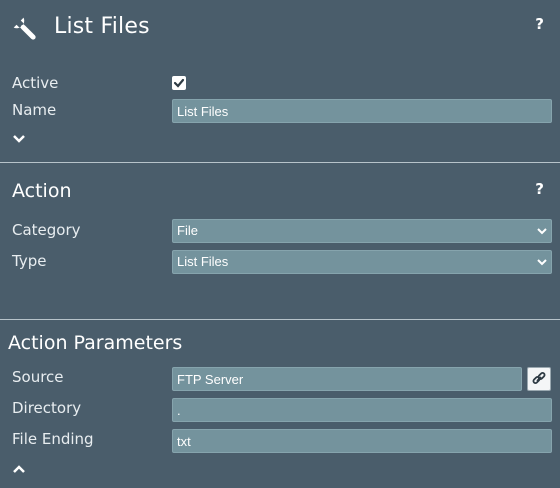  Describe the element at coordinates (34, 110) in the screenshot. I see `name-label: Name` at that location.